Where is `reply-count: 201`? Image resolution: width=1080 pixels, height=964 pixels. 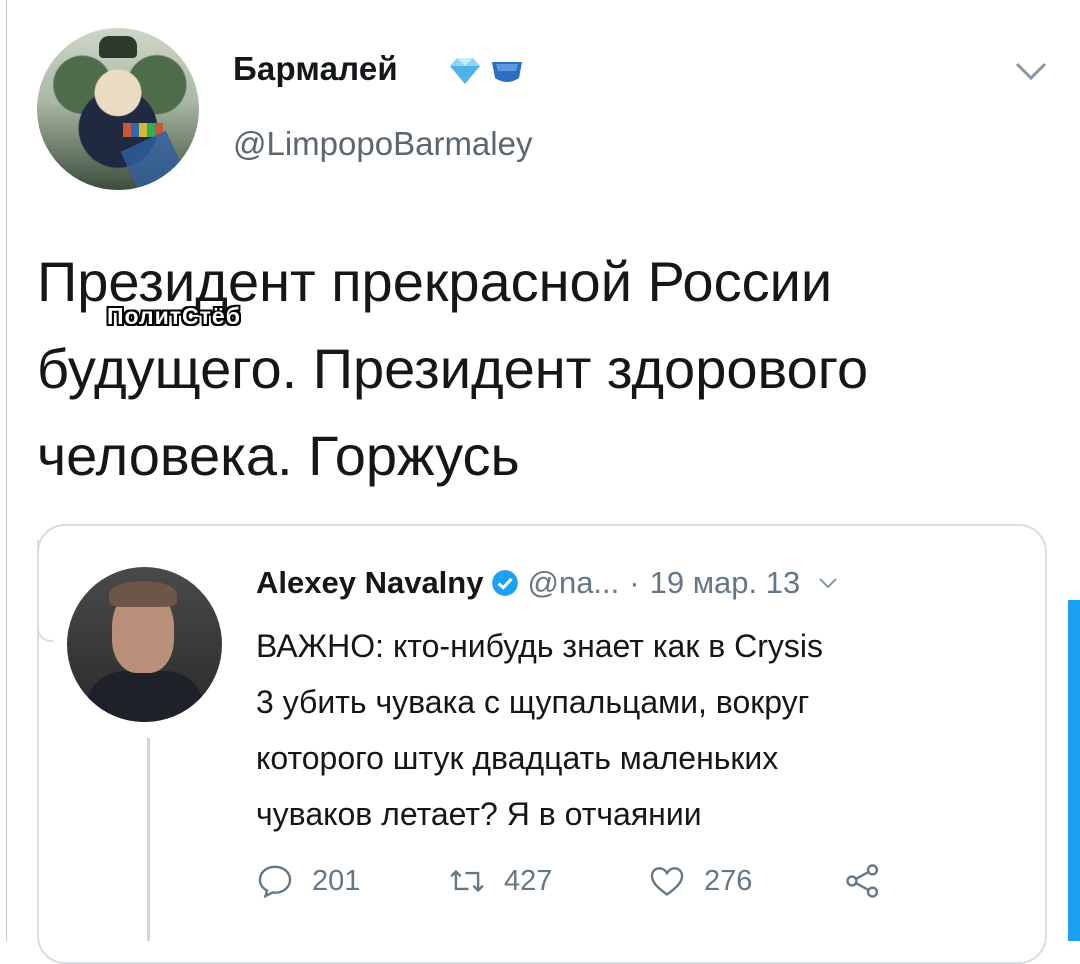 reply-count: 201 is located at coordinates (336, 880).